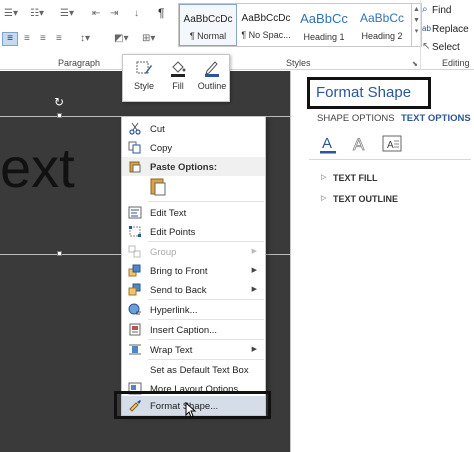 The height and width of the screenshot is (452, 474). What do you see at coordinates (161, 13) in the screenshot?
I see `show-formatting-icon: ¶` at bounding box center [161, 13].